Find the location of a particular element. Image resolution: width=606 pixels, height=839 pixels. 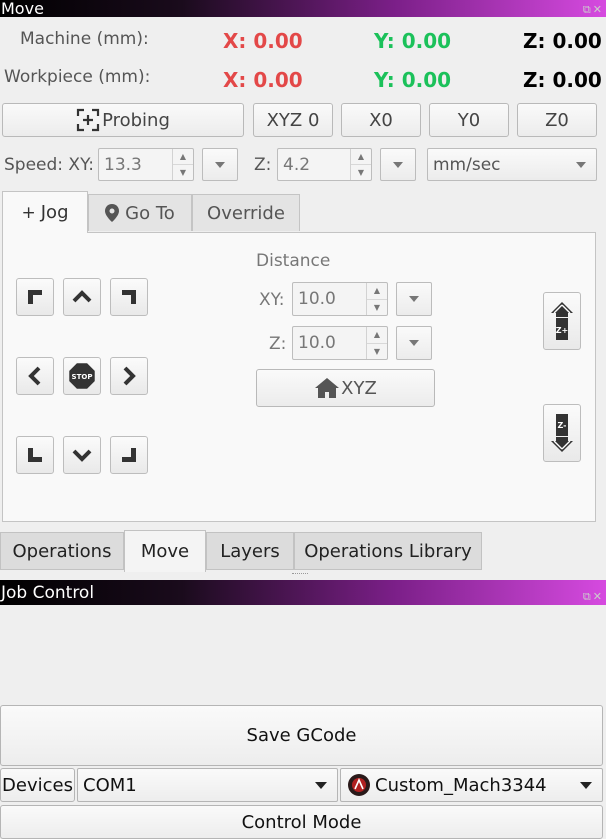

machine-x-value: X: 0.00 is located at coordinates (263, 41).